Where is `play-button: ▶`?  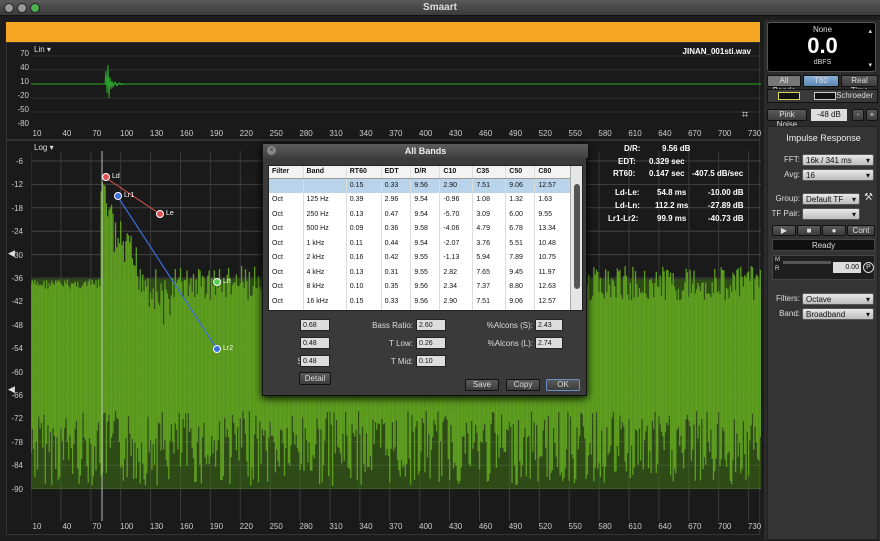 play-button: ▶ is located at coordinates (784, 230).